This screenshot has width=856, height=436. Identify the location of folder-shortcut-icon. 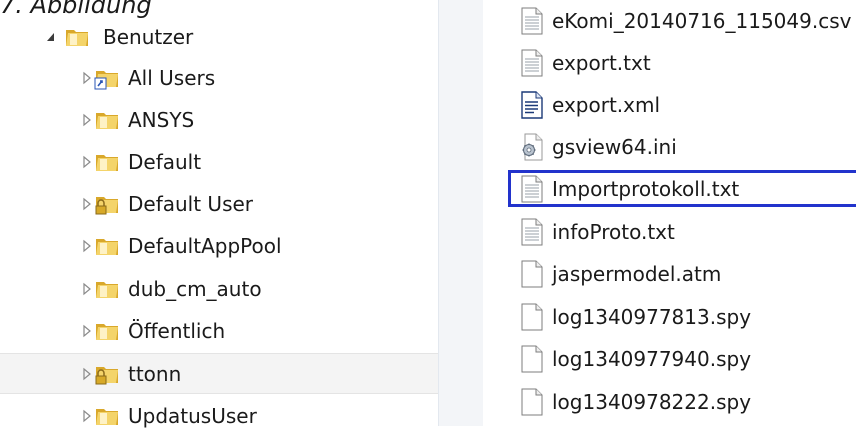
(106, 79).